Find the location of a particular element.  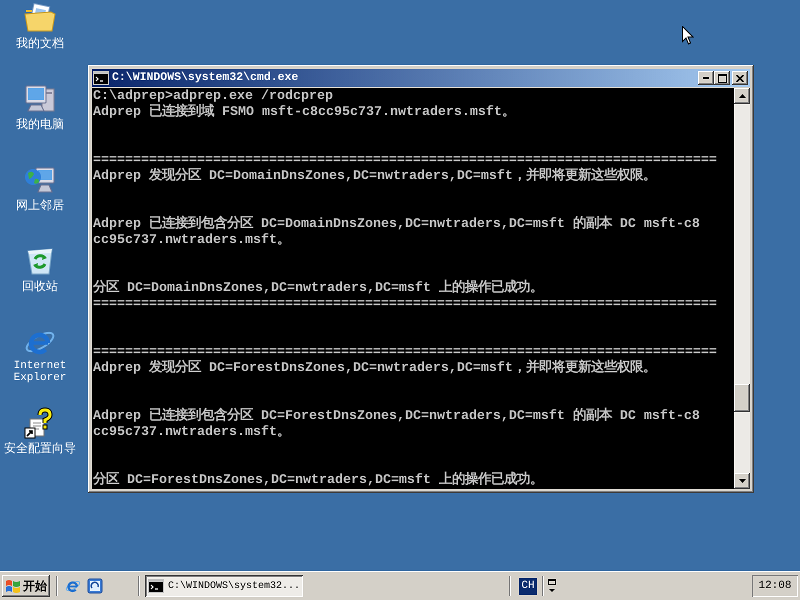

scroll-up-button is located at coordinates (742, 96).